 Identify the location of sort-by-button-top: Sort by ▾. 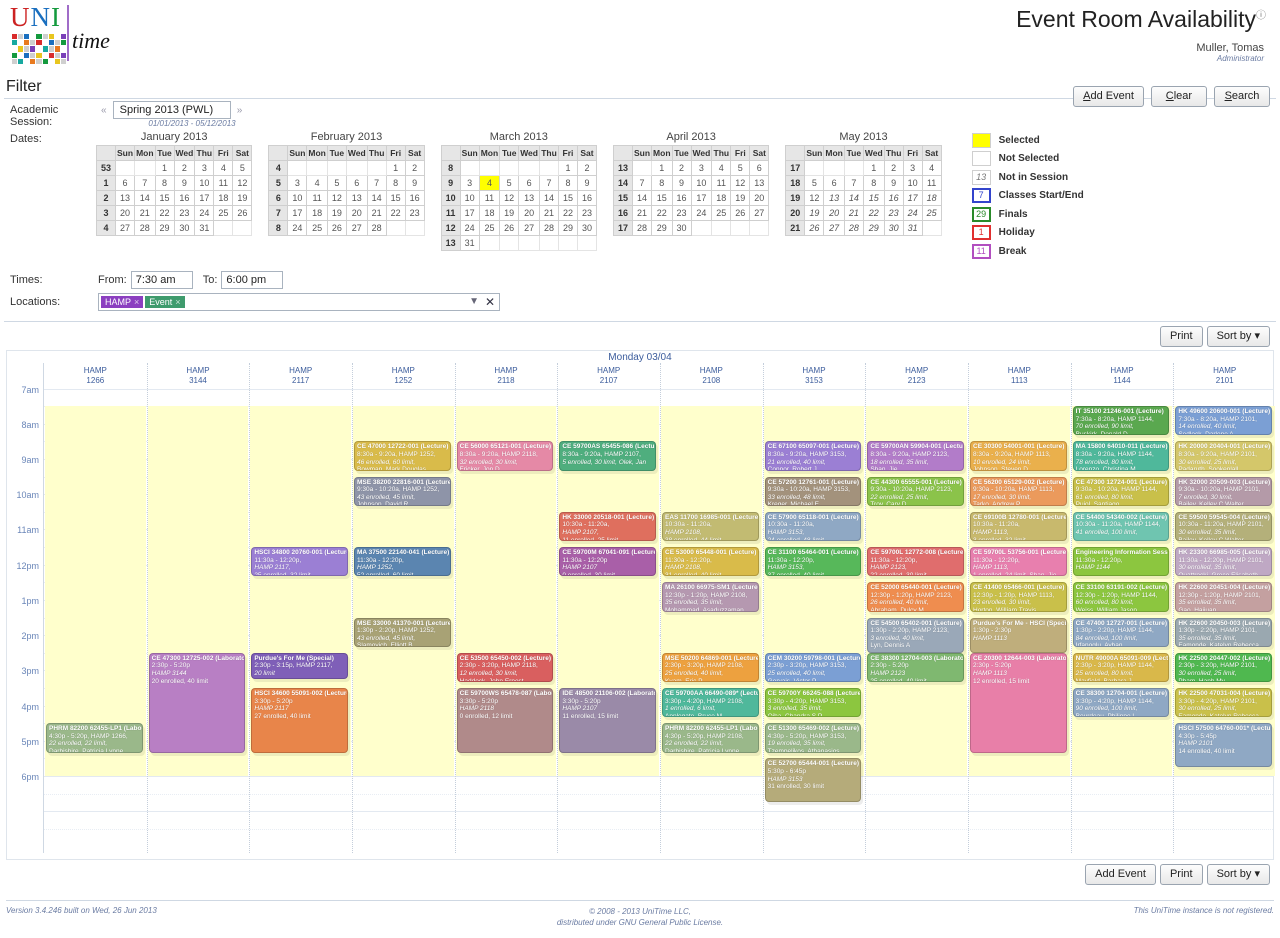
(1238, 336).